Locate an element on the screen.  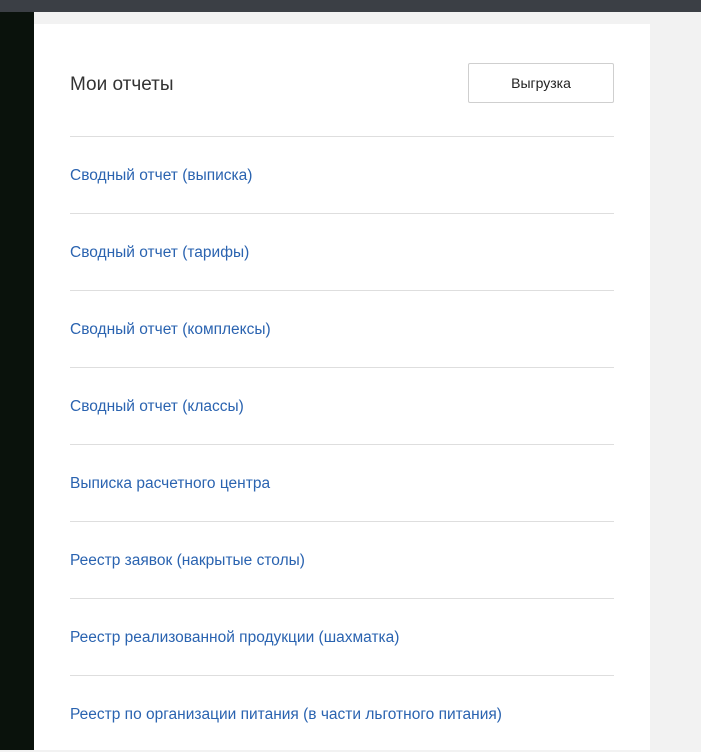
report-link-summary-statement: Сводный отчет (выписка) is located at coordinates (161, 176).